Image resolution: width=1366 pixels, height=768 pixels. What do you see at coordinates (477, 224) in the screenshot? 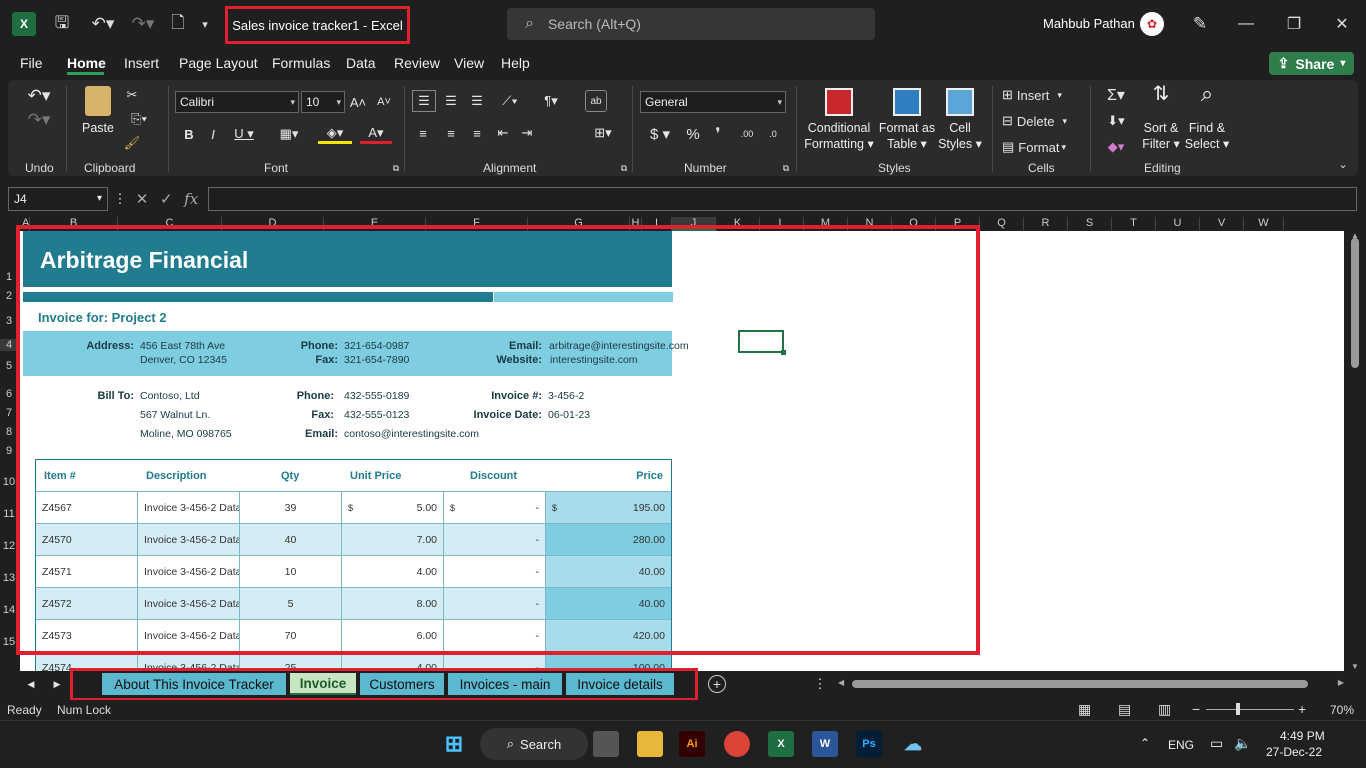
I see `column-header: F` at bounding box center [477, 224].